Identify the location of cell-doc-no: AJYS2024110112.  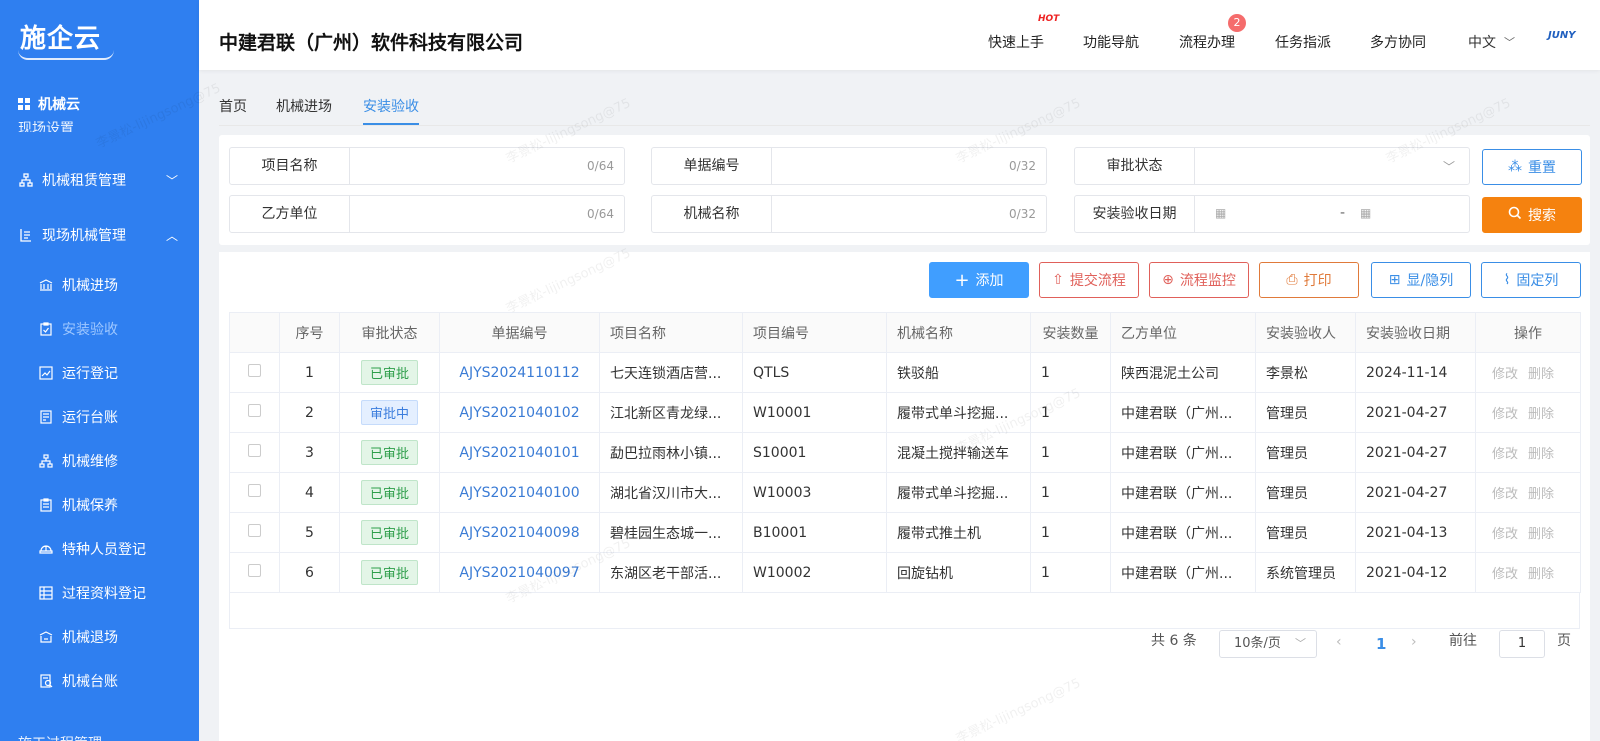
(519, 372).